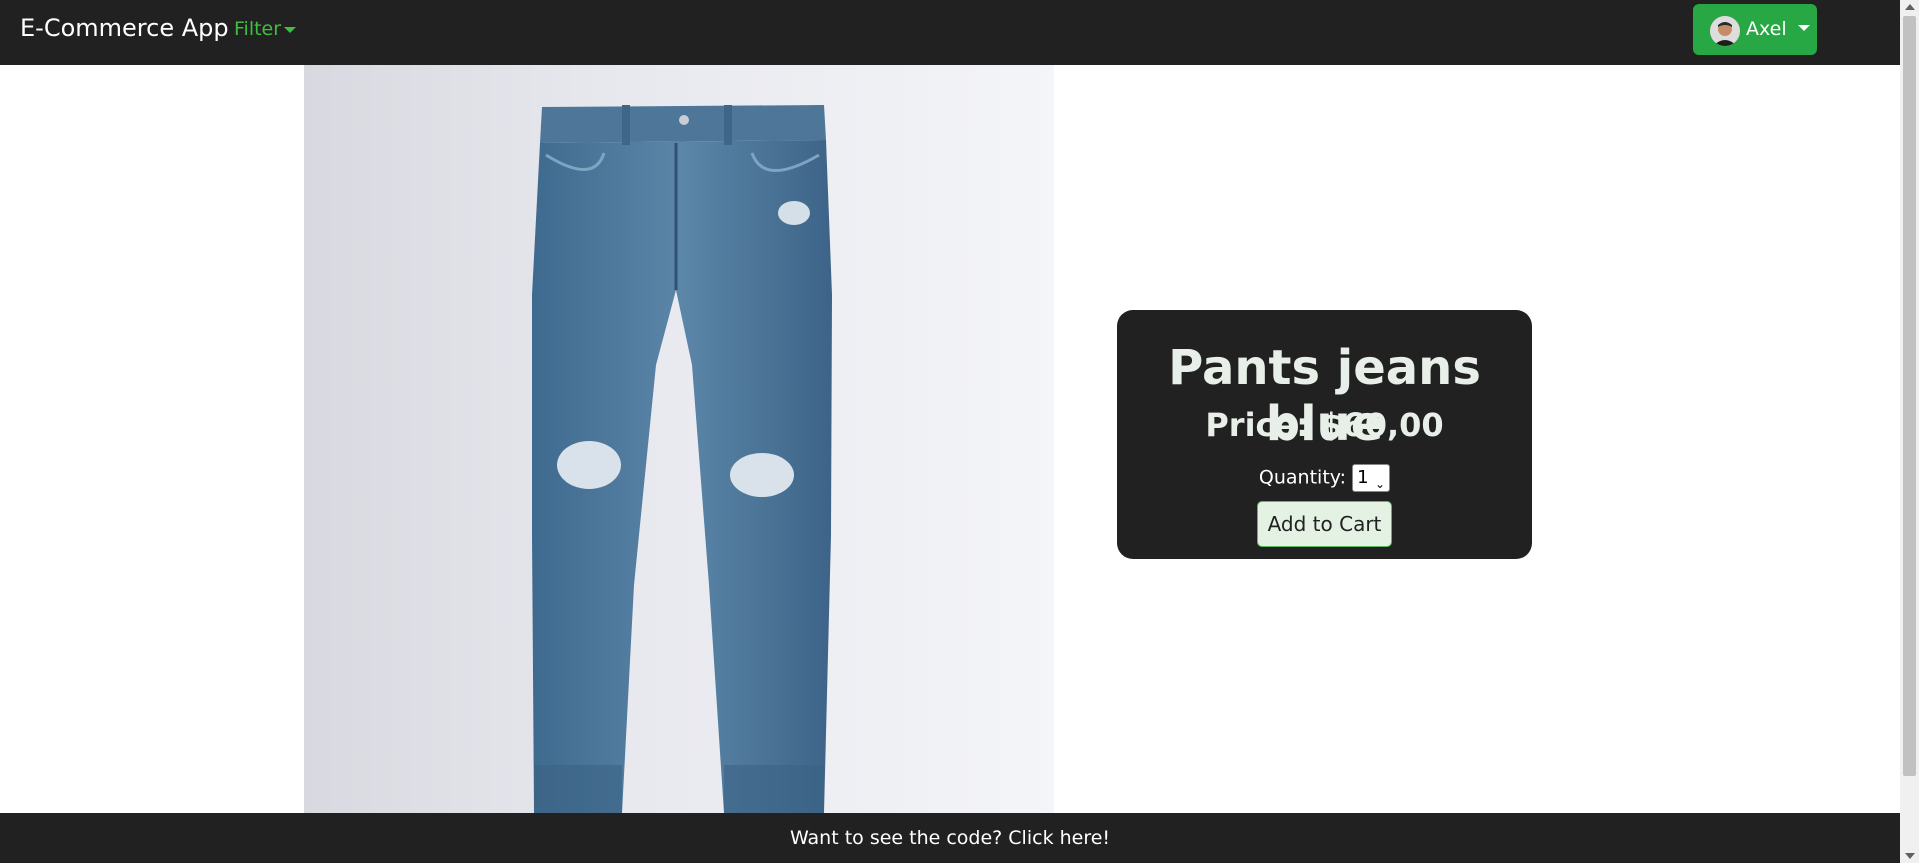 This screenshot has height=863, width=1919. What do you see at coordinates (950, 32) in the screenshot?
I see `top-navbar: E-Commerce App Filter Axel` at bounding box center [950, 32].